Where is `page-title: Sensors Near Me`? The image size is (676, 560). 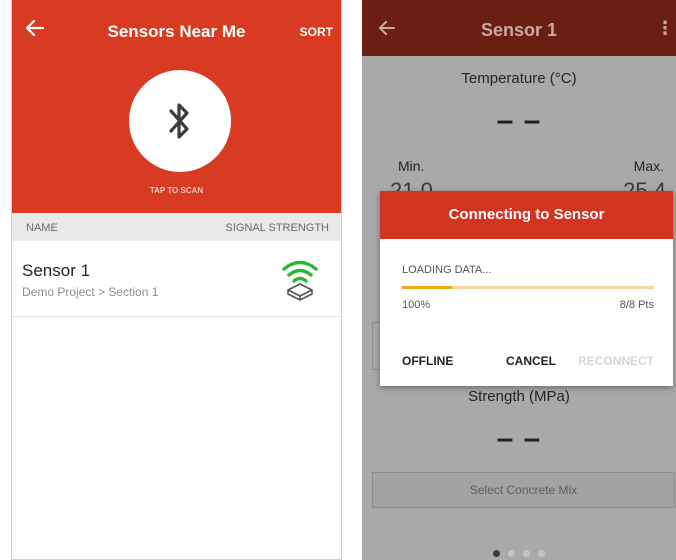 page-title: Sensors Near Me is located at coordinates (176, 31).